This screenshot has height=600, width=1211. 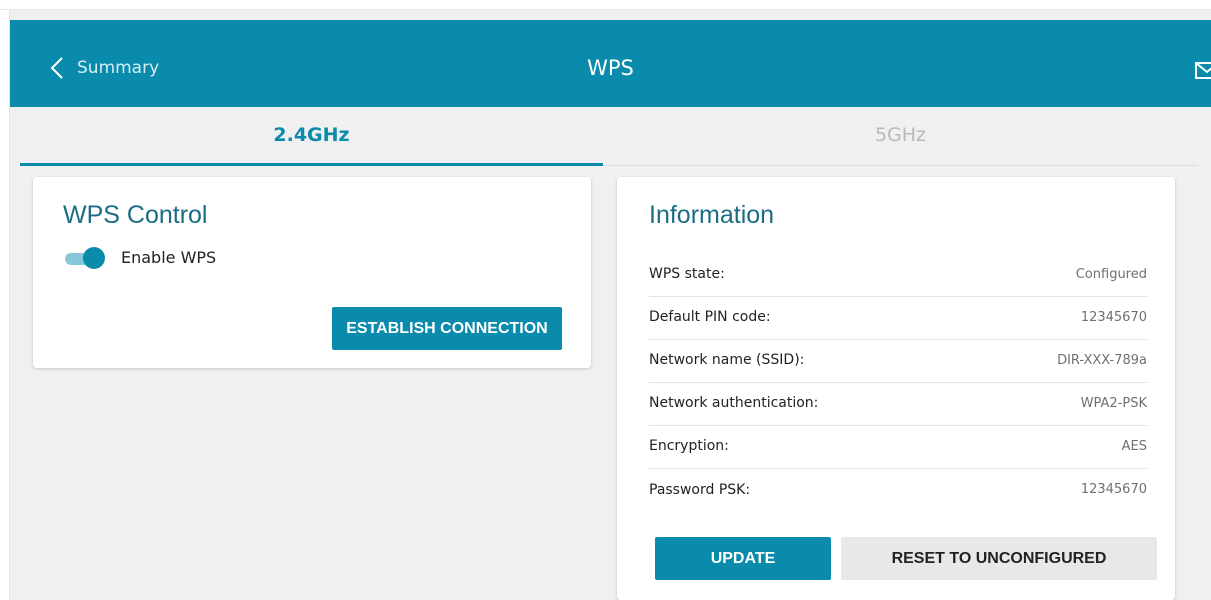 What do you see at coordinates (689, 446) in the screenshot?
I see `info-label: Encryption:` at bounding box center [689, 446].